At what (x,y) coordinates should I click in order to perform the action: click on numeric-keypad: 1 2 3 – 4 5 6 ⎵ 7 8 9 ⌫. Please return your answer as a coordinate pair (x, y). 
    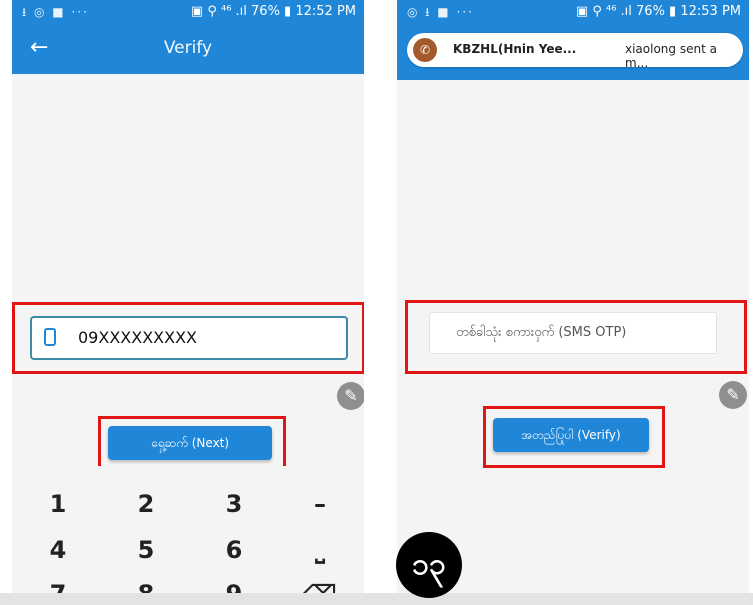
    Looking at the image, I should click on (188, 529).